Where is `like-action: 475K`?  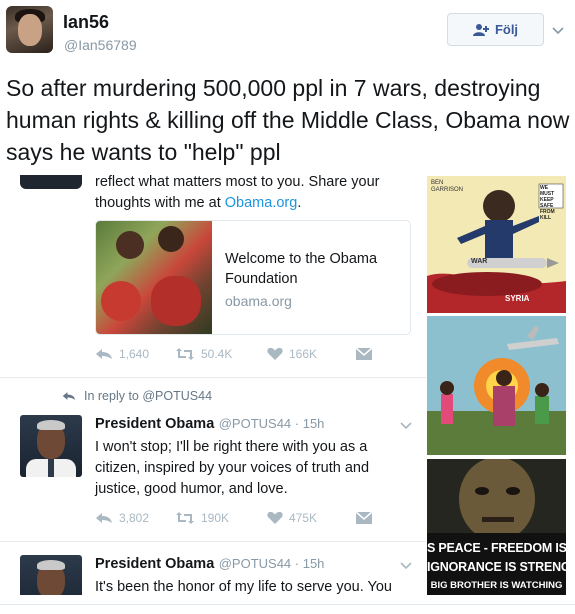 like-action: 475K is located at coordinates (311, 518).